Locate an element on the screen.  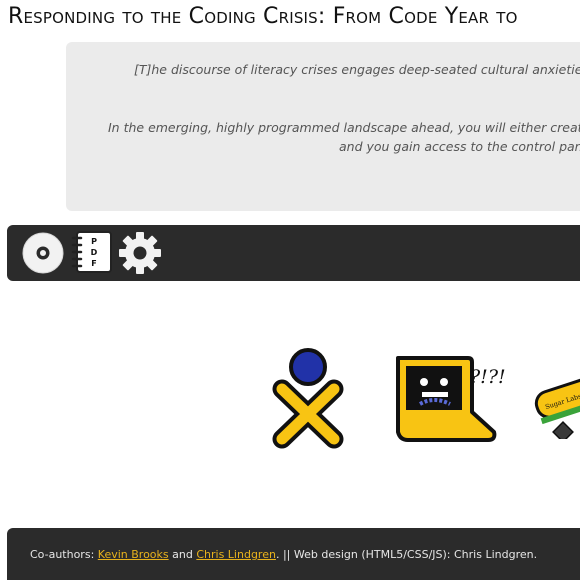
sugar-labs-badge-icon: Sugar Labs is located at coordinates (557, 407).